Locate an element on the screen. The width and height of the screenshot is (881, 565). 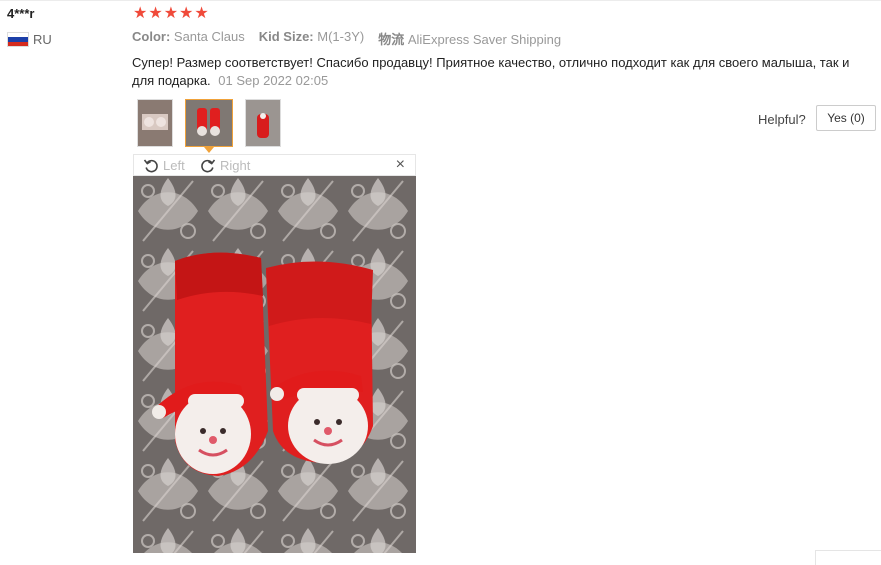
russia-flag-icon is located at coordinates (18, 39).